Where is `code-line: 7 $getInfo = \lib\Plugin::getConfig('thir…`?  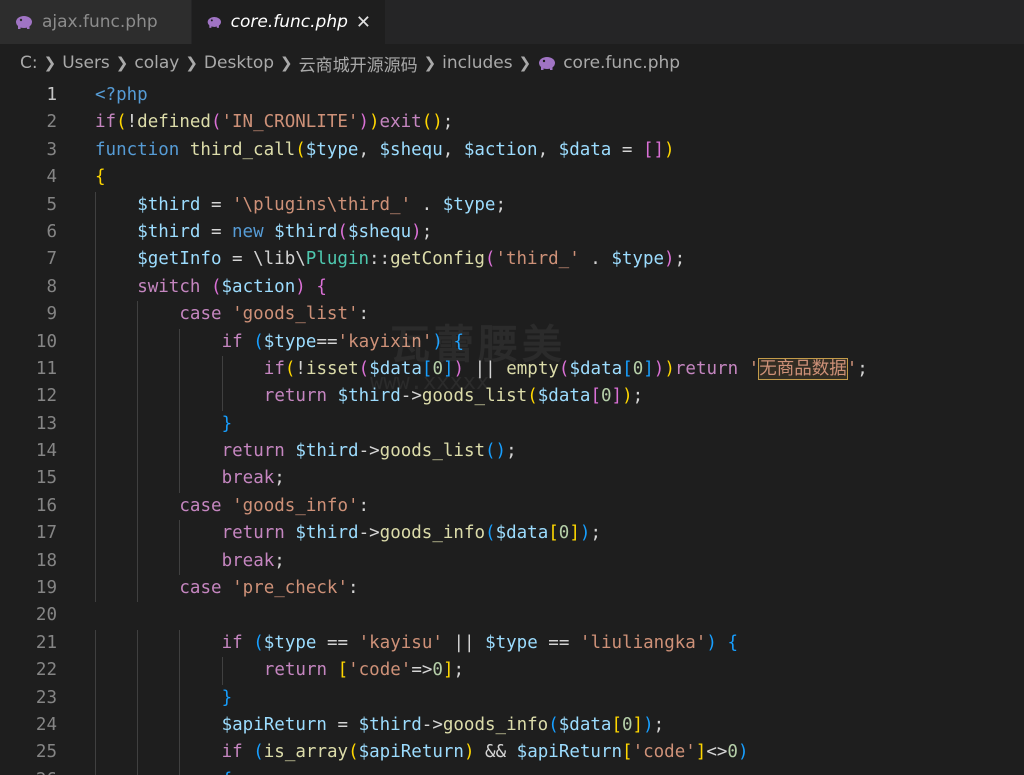 code-line: 7 $getInfo = \lib\Plugin::getConfig('thir… is located at coordinates (512, 260).